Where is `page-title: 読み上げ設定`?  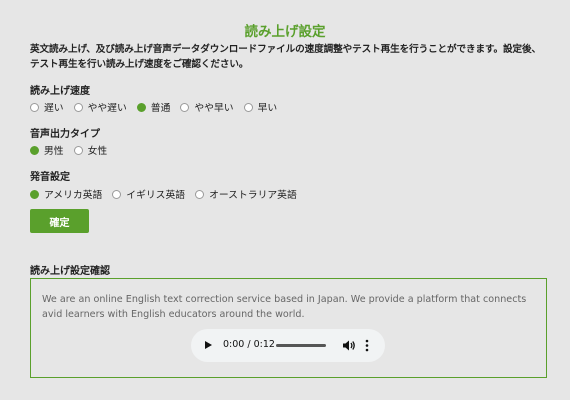 page-title: 読み上げ設定 is located at coordinates (285, 32).